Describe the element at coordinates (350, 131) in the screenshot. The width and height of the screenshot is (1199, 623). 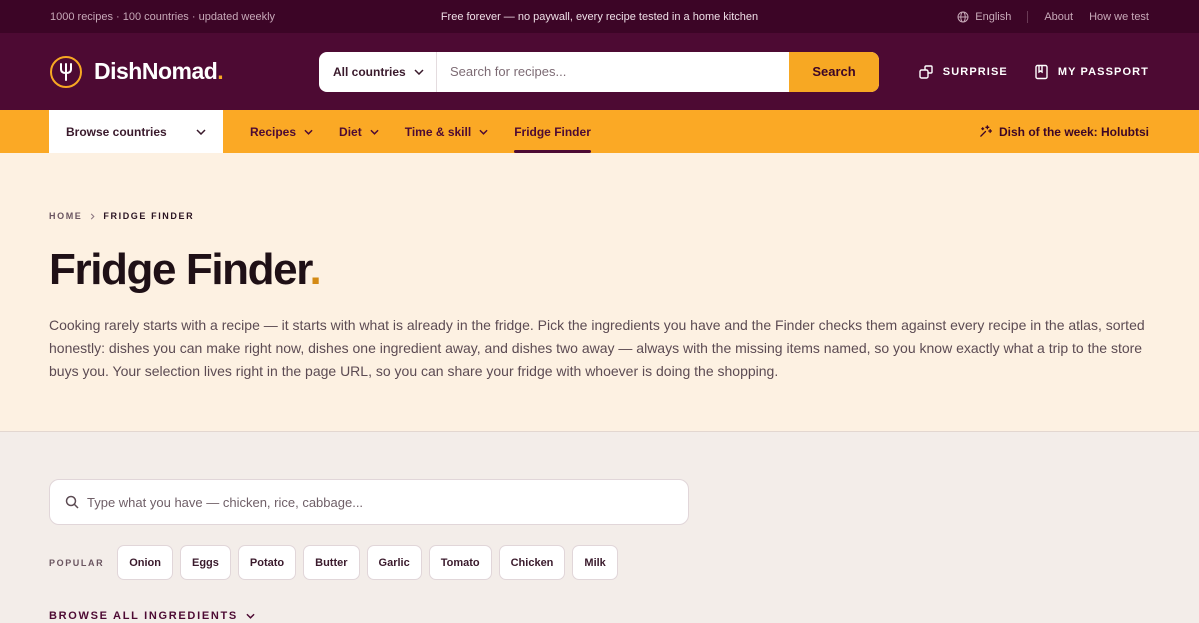
I see `nav-item-label: Diet` at that location.